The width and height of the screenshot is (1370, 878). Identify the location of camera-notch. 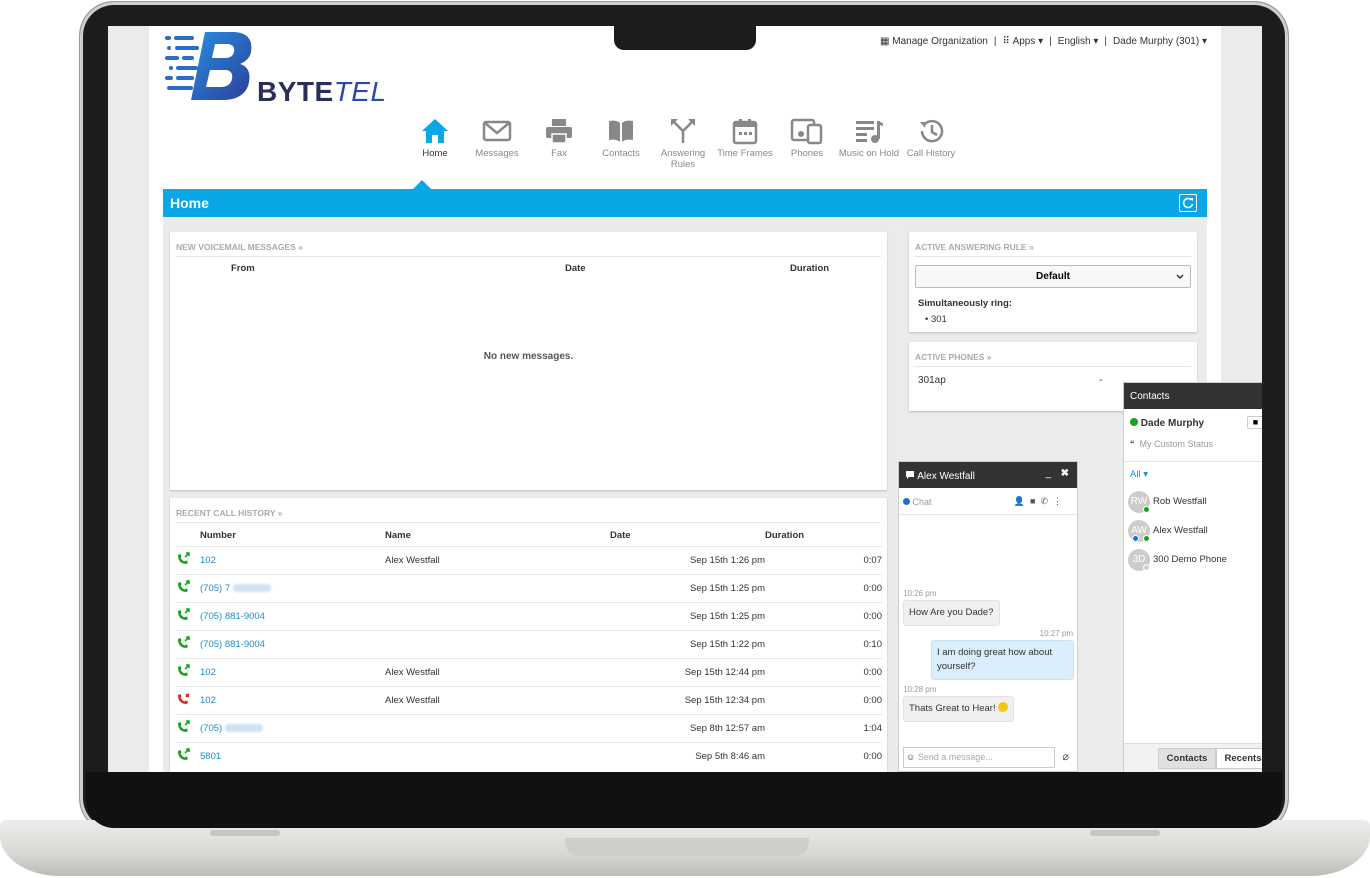
(685, 37).